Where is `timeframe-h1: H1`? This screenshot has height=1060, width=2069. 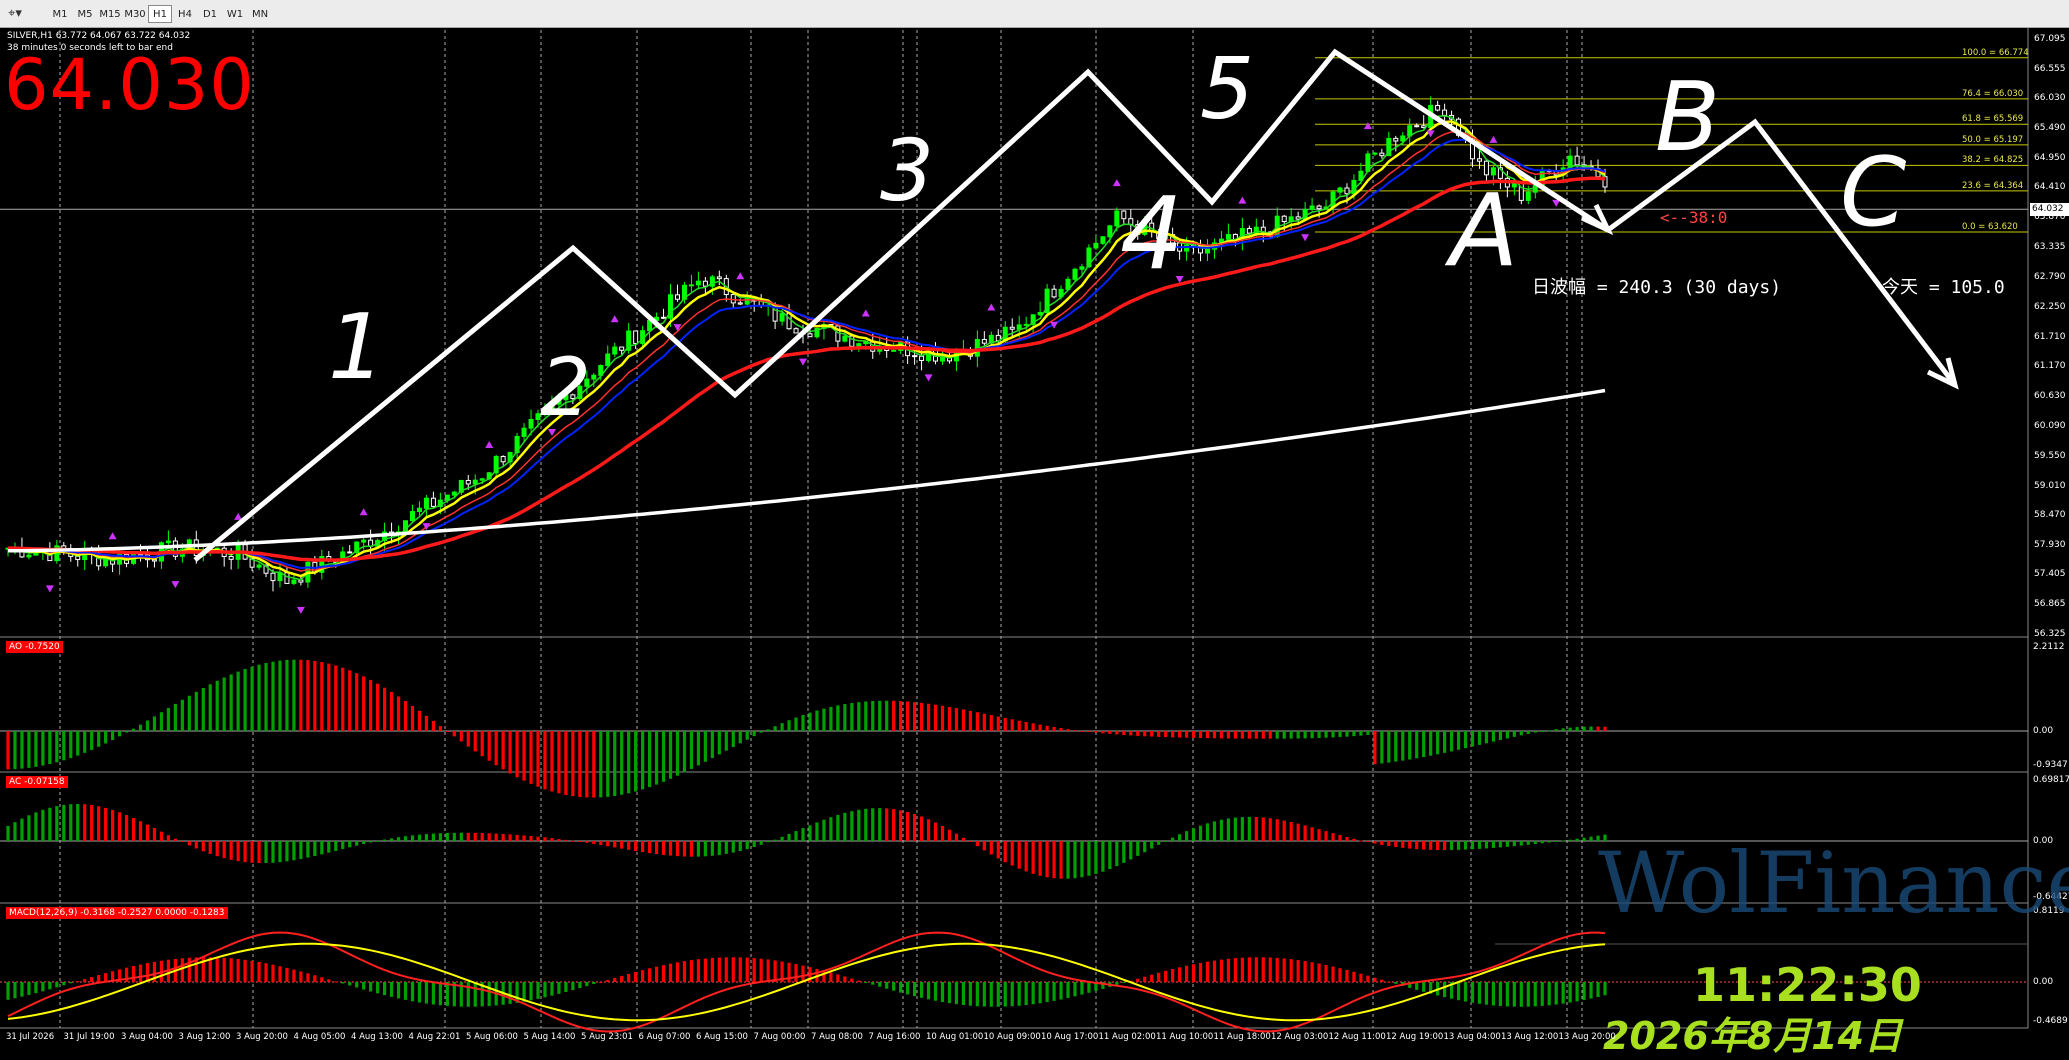 timeframe-h1: H1 is located at coordinates (160, 14).